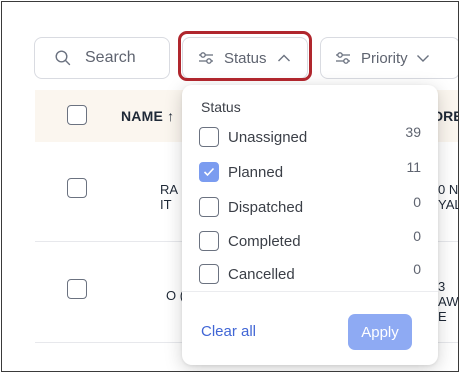  Describe the element at coordinates (448, 197) in the screenshot. I see `row-address-cell: 0 N YAL` at that location.